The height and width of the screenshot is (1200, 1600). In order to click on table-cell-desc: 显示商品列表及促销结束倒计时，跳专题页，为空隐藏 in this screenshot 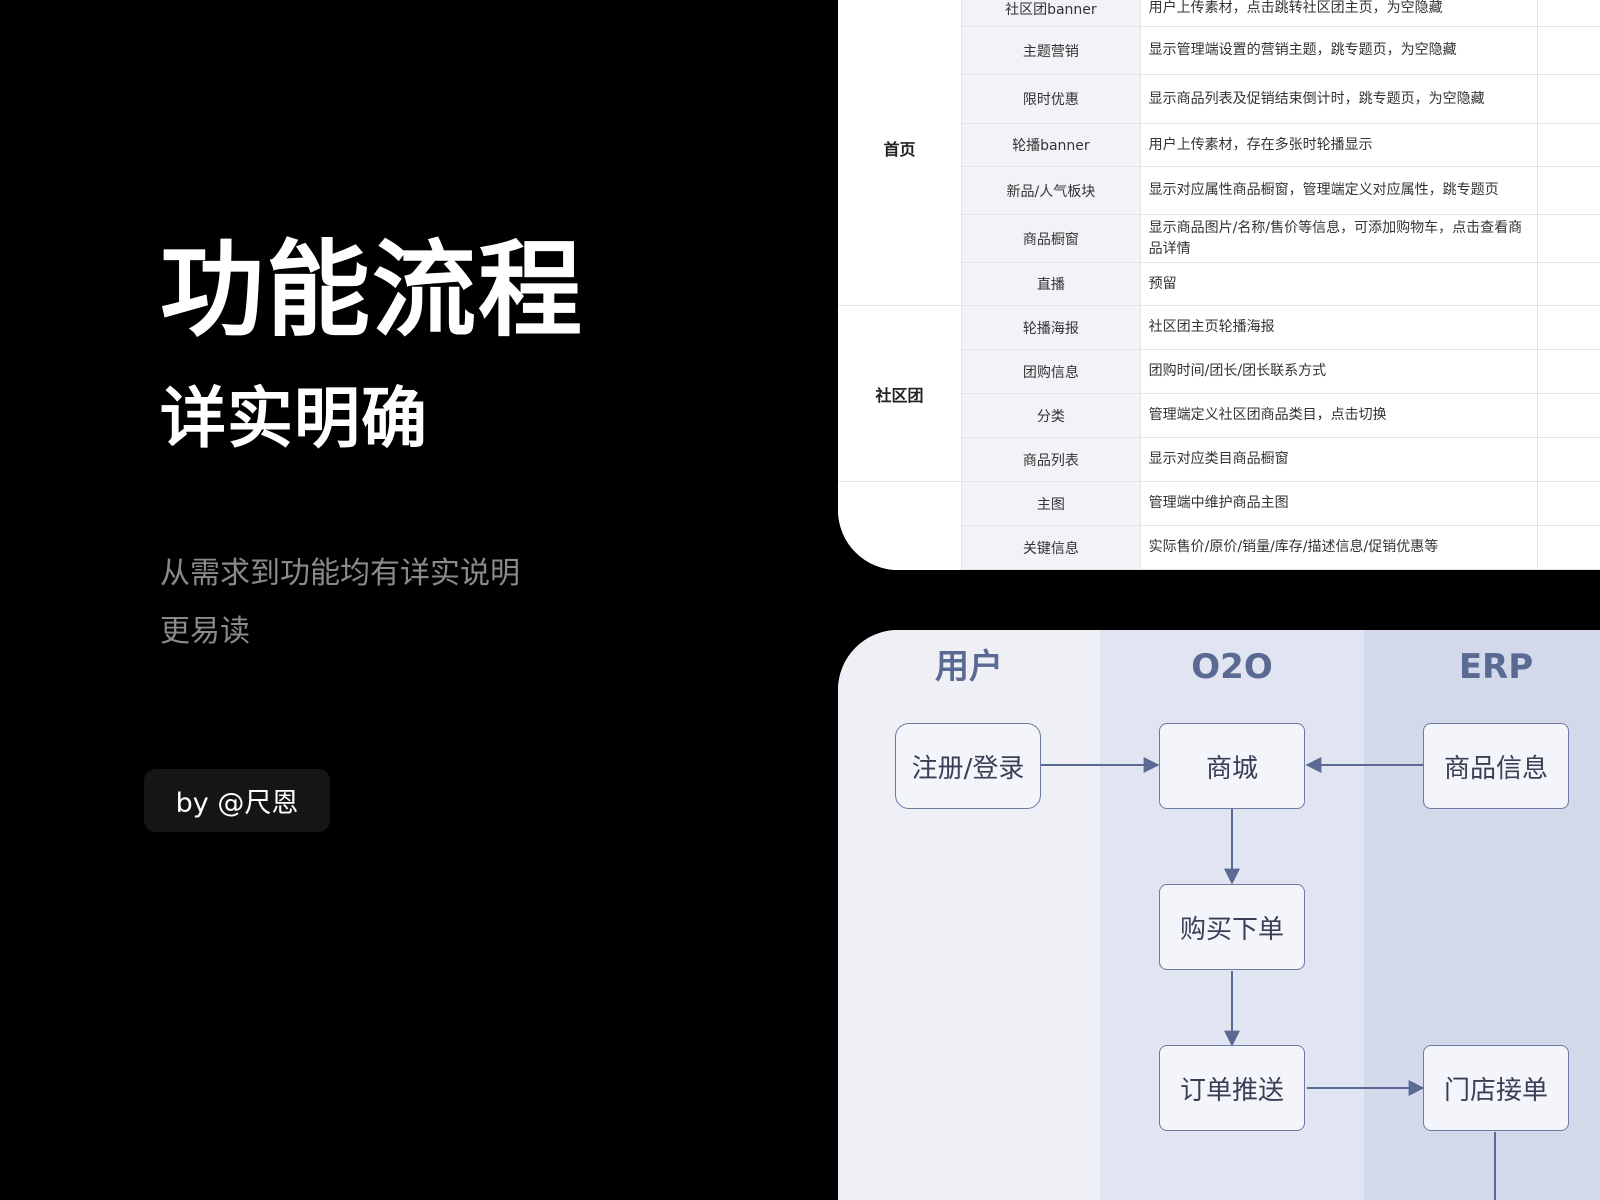, I will do `click(1339, 99)`.